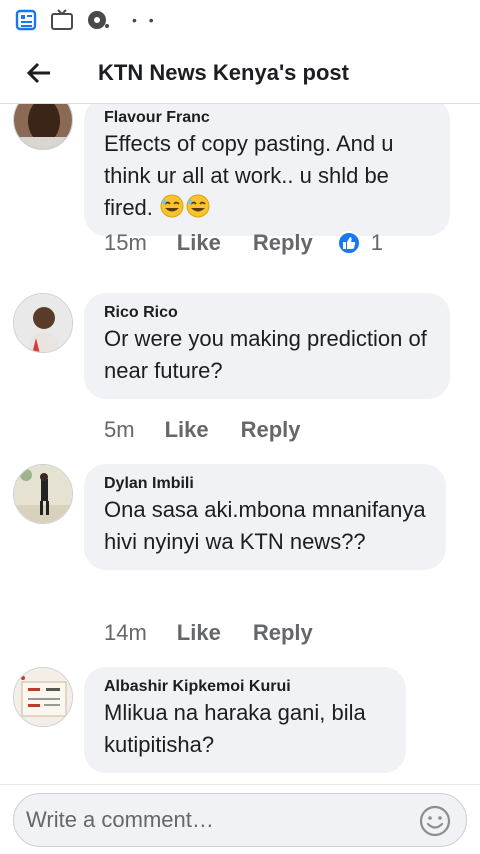 This screenshot has width=480, height=854. Describe the element at coordinates (235, 728) in the screenshot. I see `comment-text: Mlikua na haraka gani, bila kutipitisha?` at that location.